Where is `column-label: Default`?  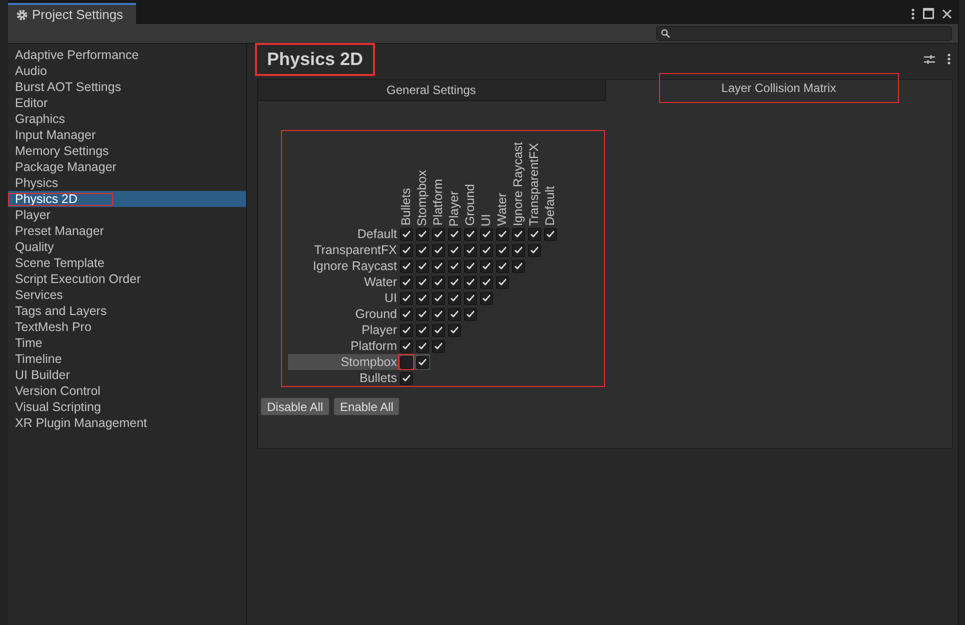
column-label: Default is located at coordinates (550, 206).